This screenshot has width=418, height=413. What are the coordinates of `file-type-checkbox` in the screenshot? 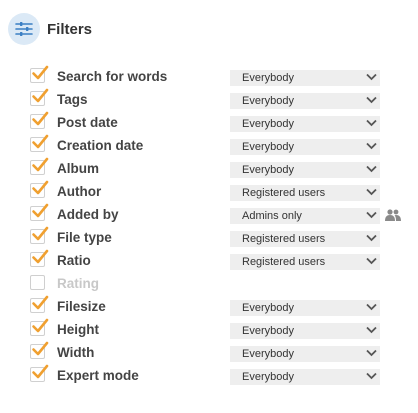 It's located at (39, 235).